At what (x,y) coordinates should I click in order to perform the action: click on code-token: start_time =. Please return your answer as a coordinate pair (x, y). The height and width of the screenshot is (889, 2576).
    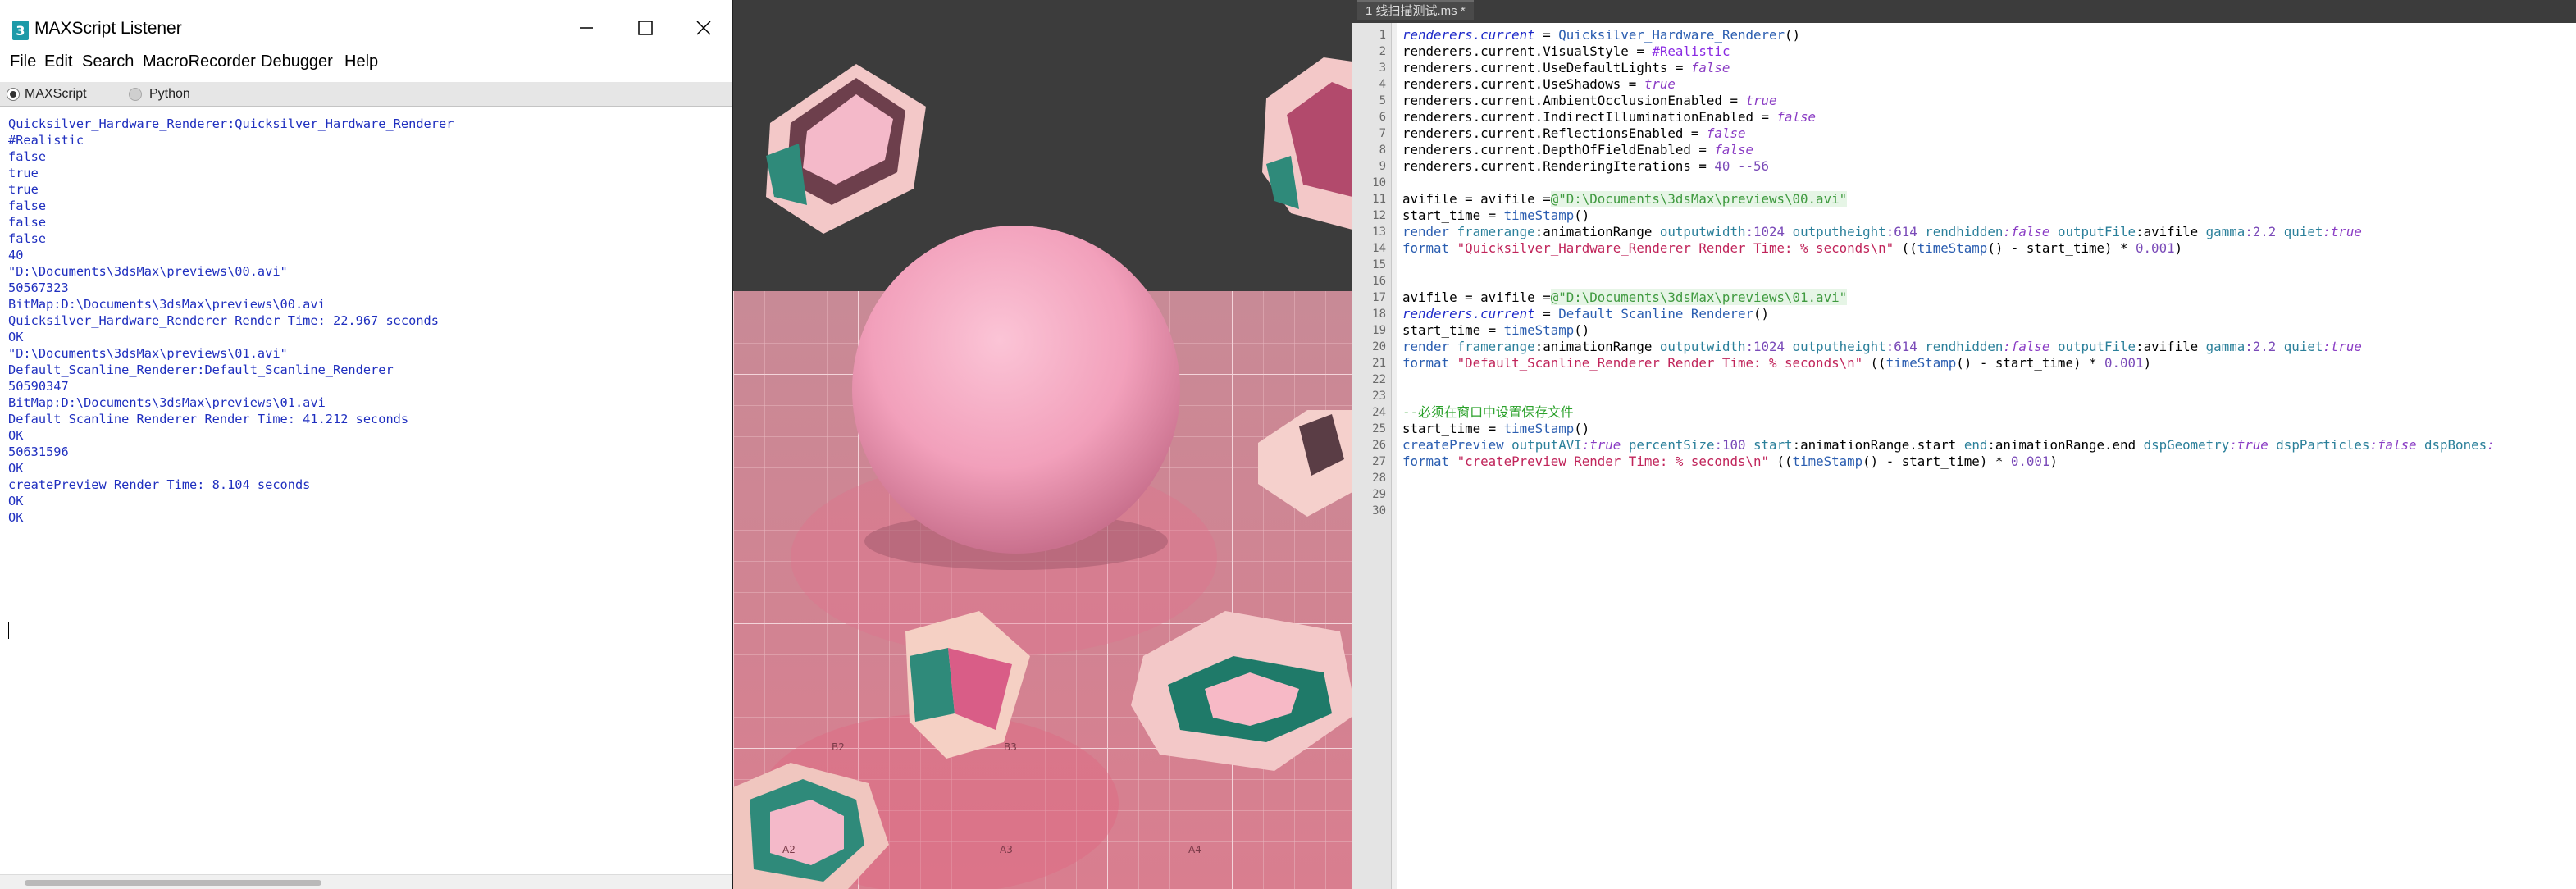
    Looking at the image, I should click on (1453, 215).